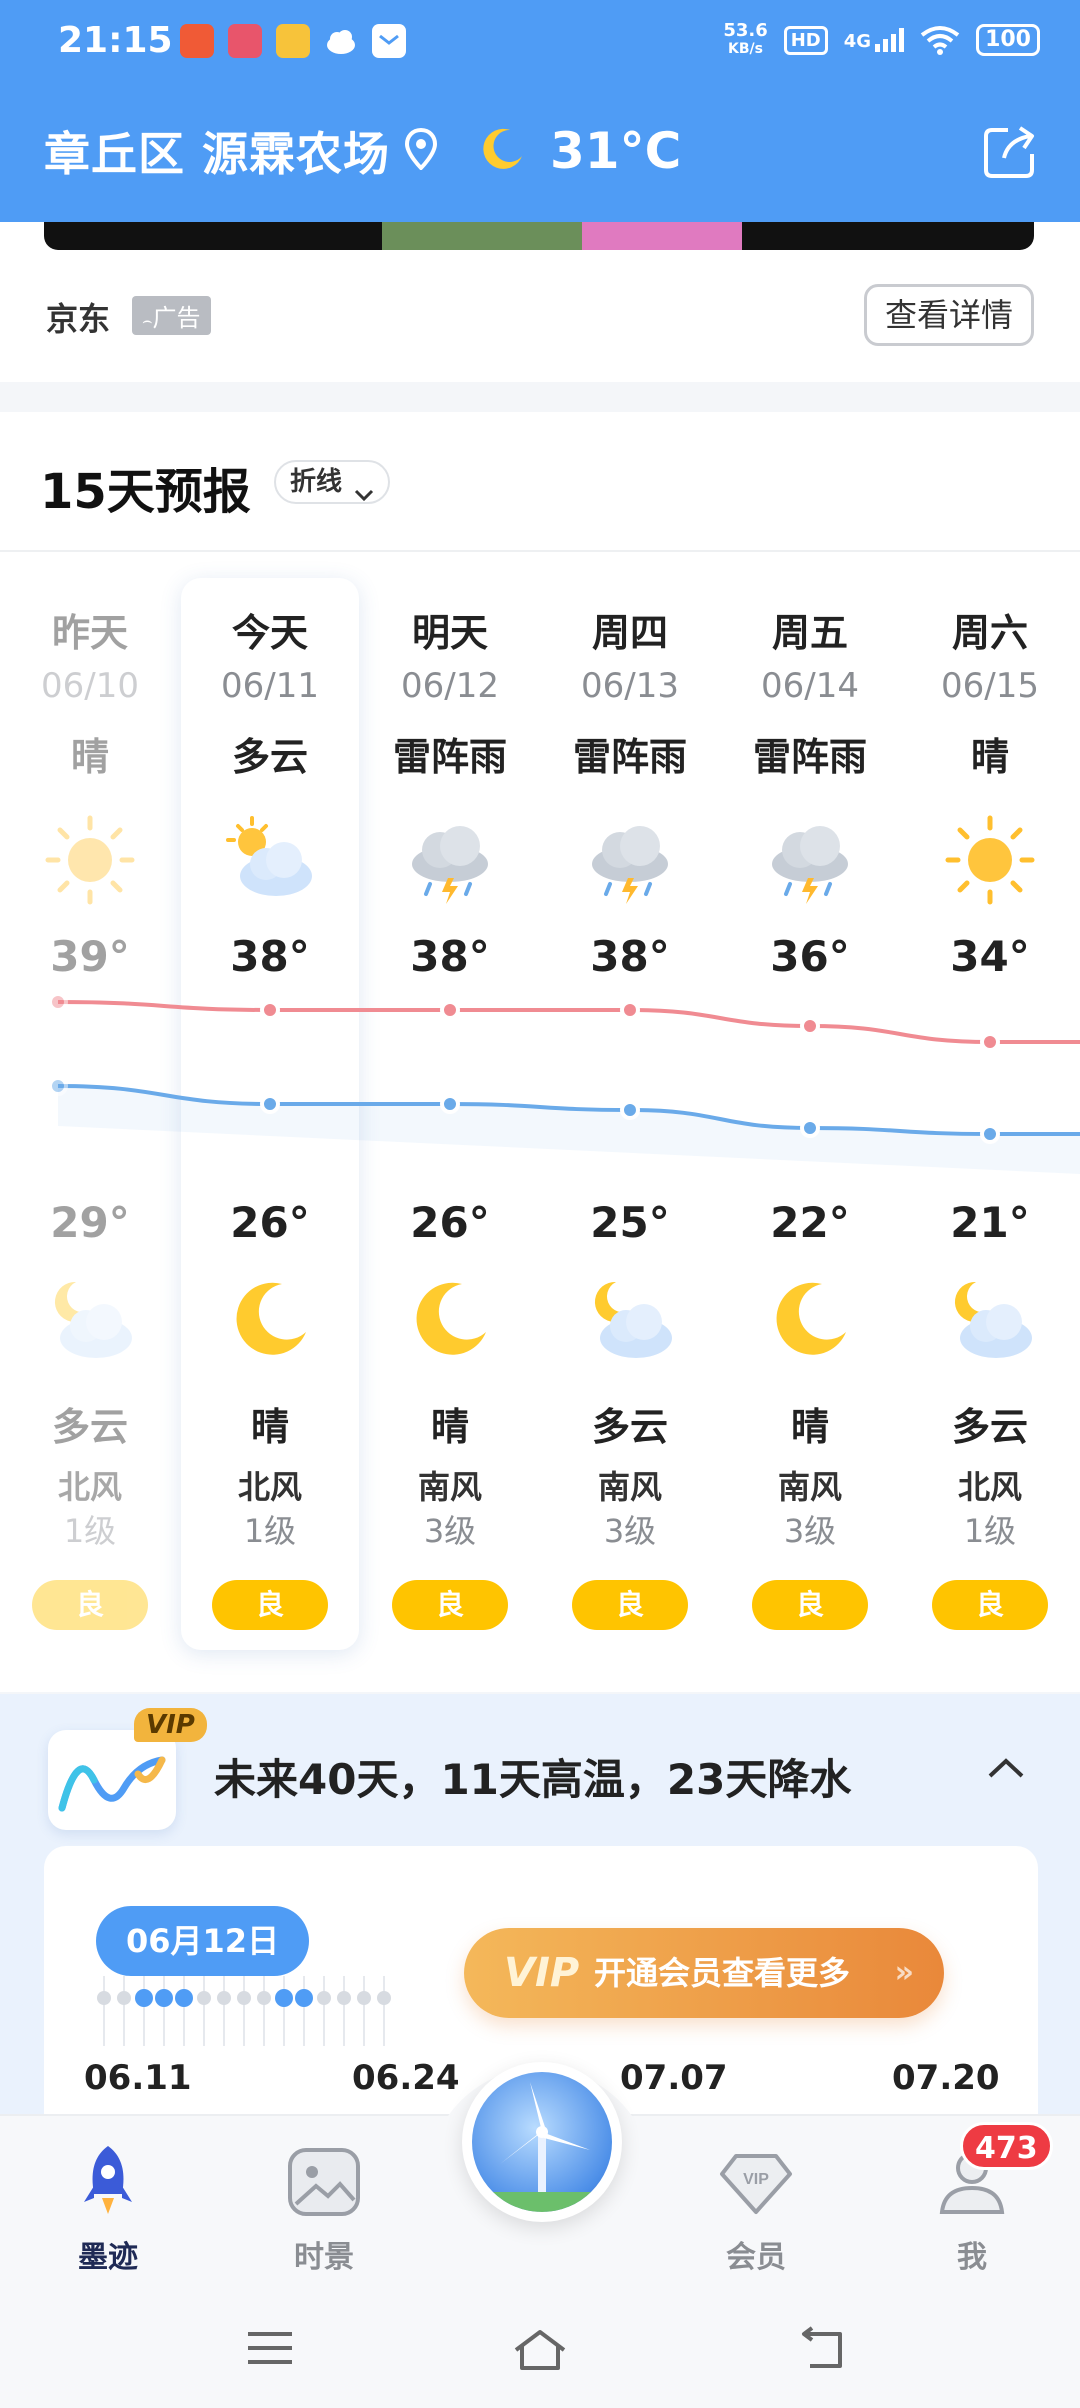 This screenshot has width=1080, height=2408. What do you see at coordinates (503, 151) in the screenshot?
I see `moon-icon` at bounding box center [503, 151].